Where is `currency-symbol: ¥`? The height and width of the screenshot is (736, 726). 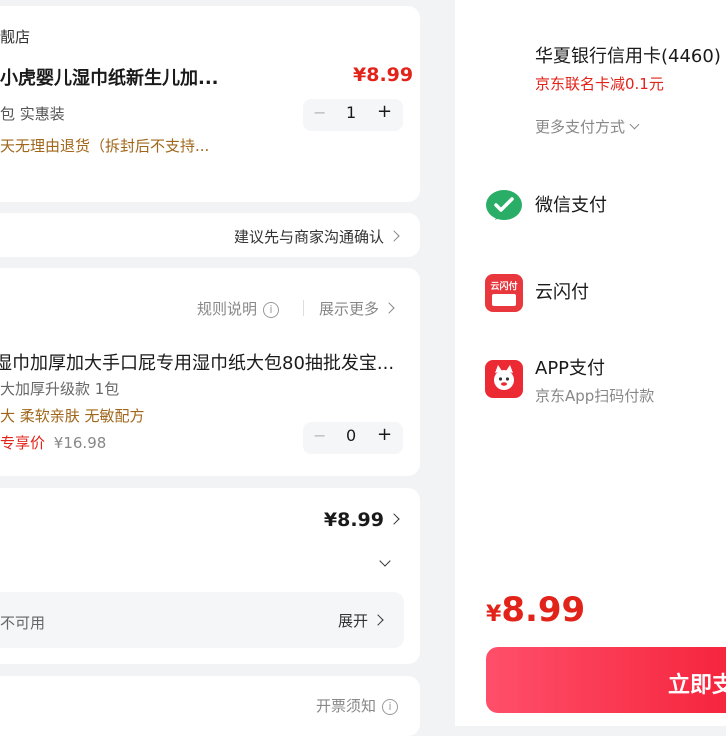 currency-symbol: ¥ is located at coordinates (494, 614).